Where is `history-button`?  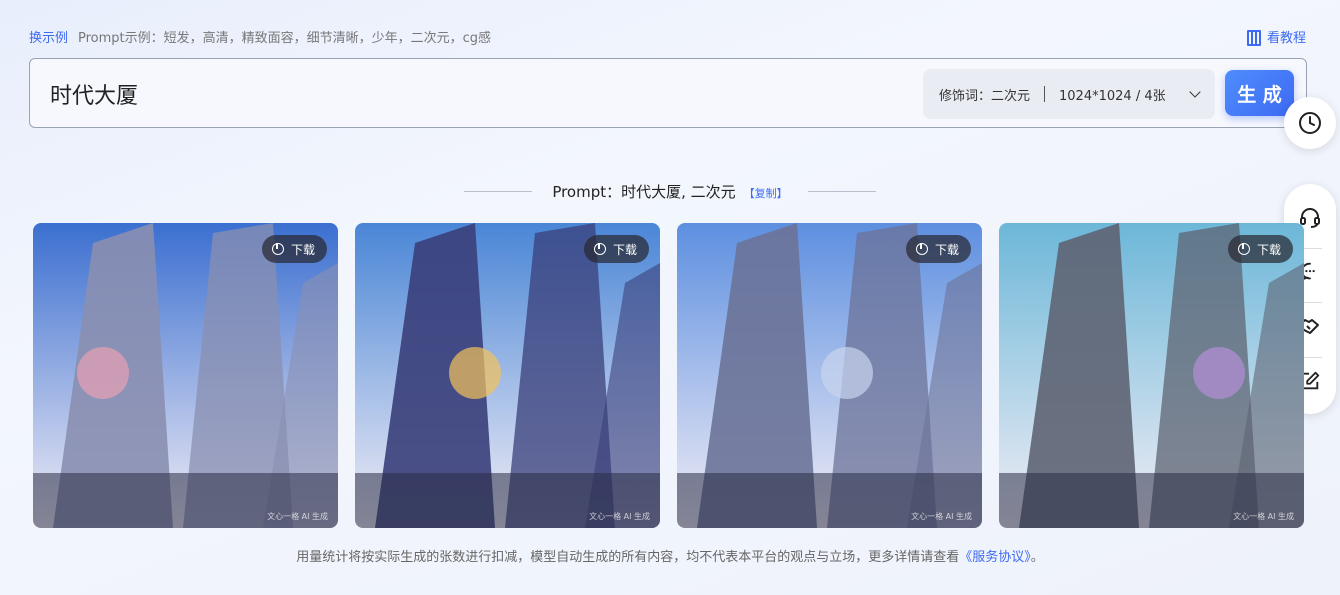
history-button is located at coordinates (1310, 123).